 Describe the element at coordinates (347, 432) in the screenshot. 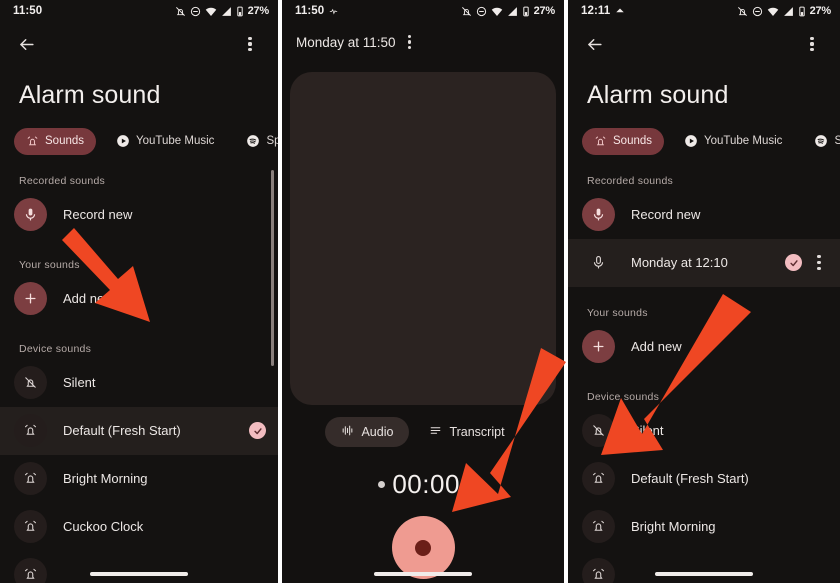

I see `waveform-icon` at that location.